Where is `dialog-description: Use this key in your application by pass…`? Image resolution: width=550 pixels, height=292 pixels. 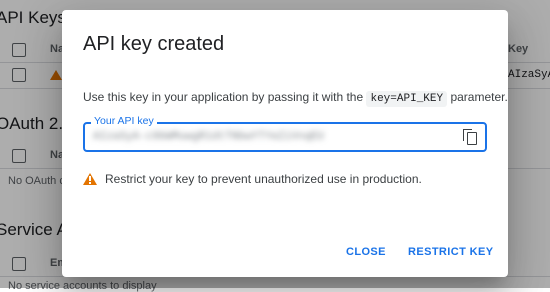 dialog-description: Use this key in your application by pass… is located at coordinates (295, 98).